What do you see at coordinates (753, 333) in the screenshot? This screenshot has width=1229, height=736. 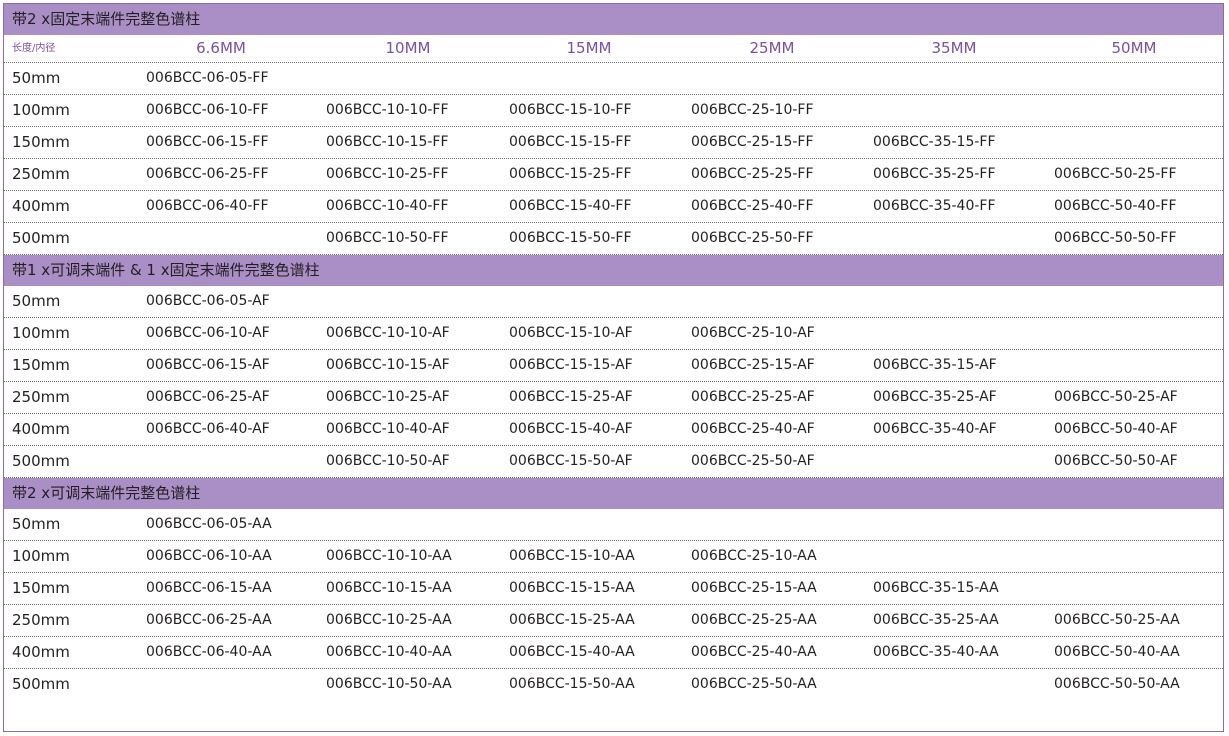 I see `part-number-cell: 006BCC-25-10-AF` at bounding box center [753, 333].